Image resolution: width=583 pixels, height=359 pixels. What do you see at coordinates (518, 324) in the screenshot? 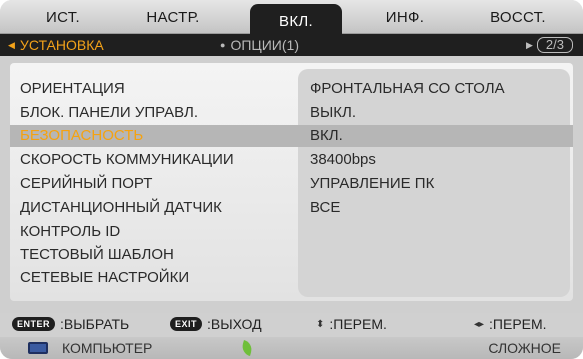
I see `left-right-label: :ПЕРЕМ.` at bounding box center [518, 324].